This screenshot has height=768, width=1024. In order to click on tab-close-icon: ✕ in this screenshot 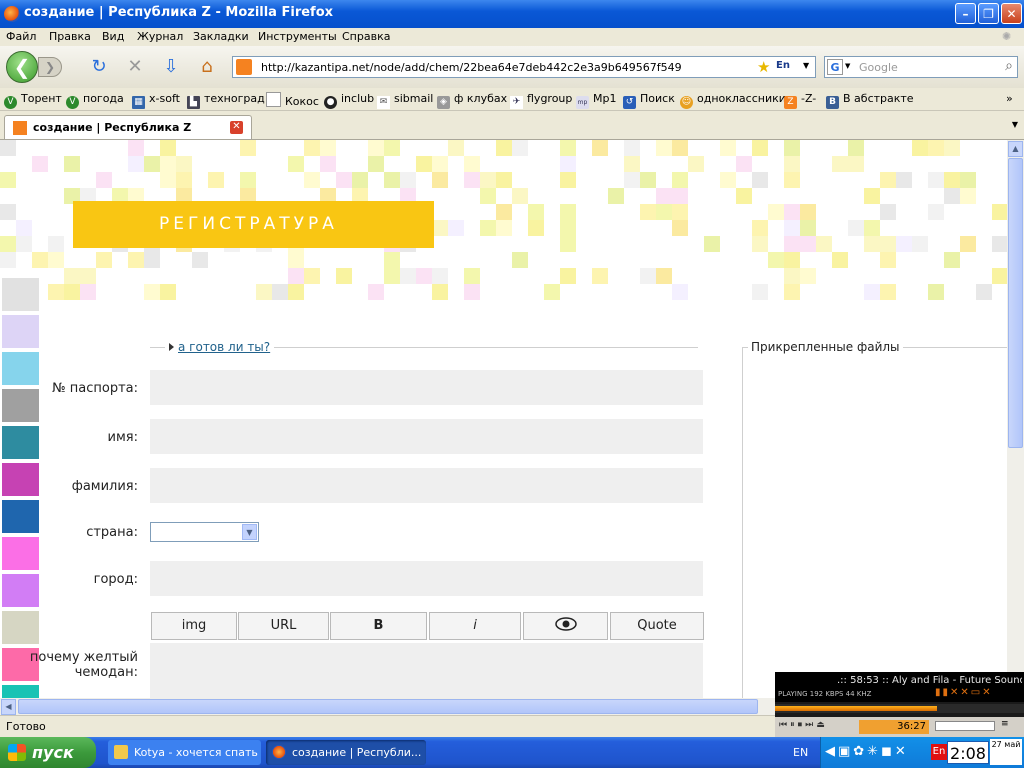, I will do `click(236, 127)`.